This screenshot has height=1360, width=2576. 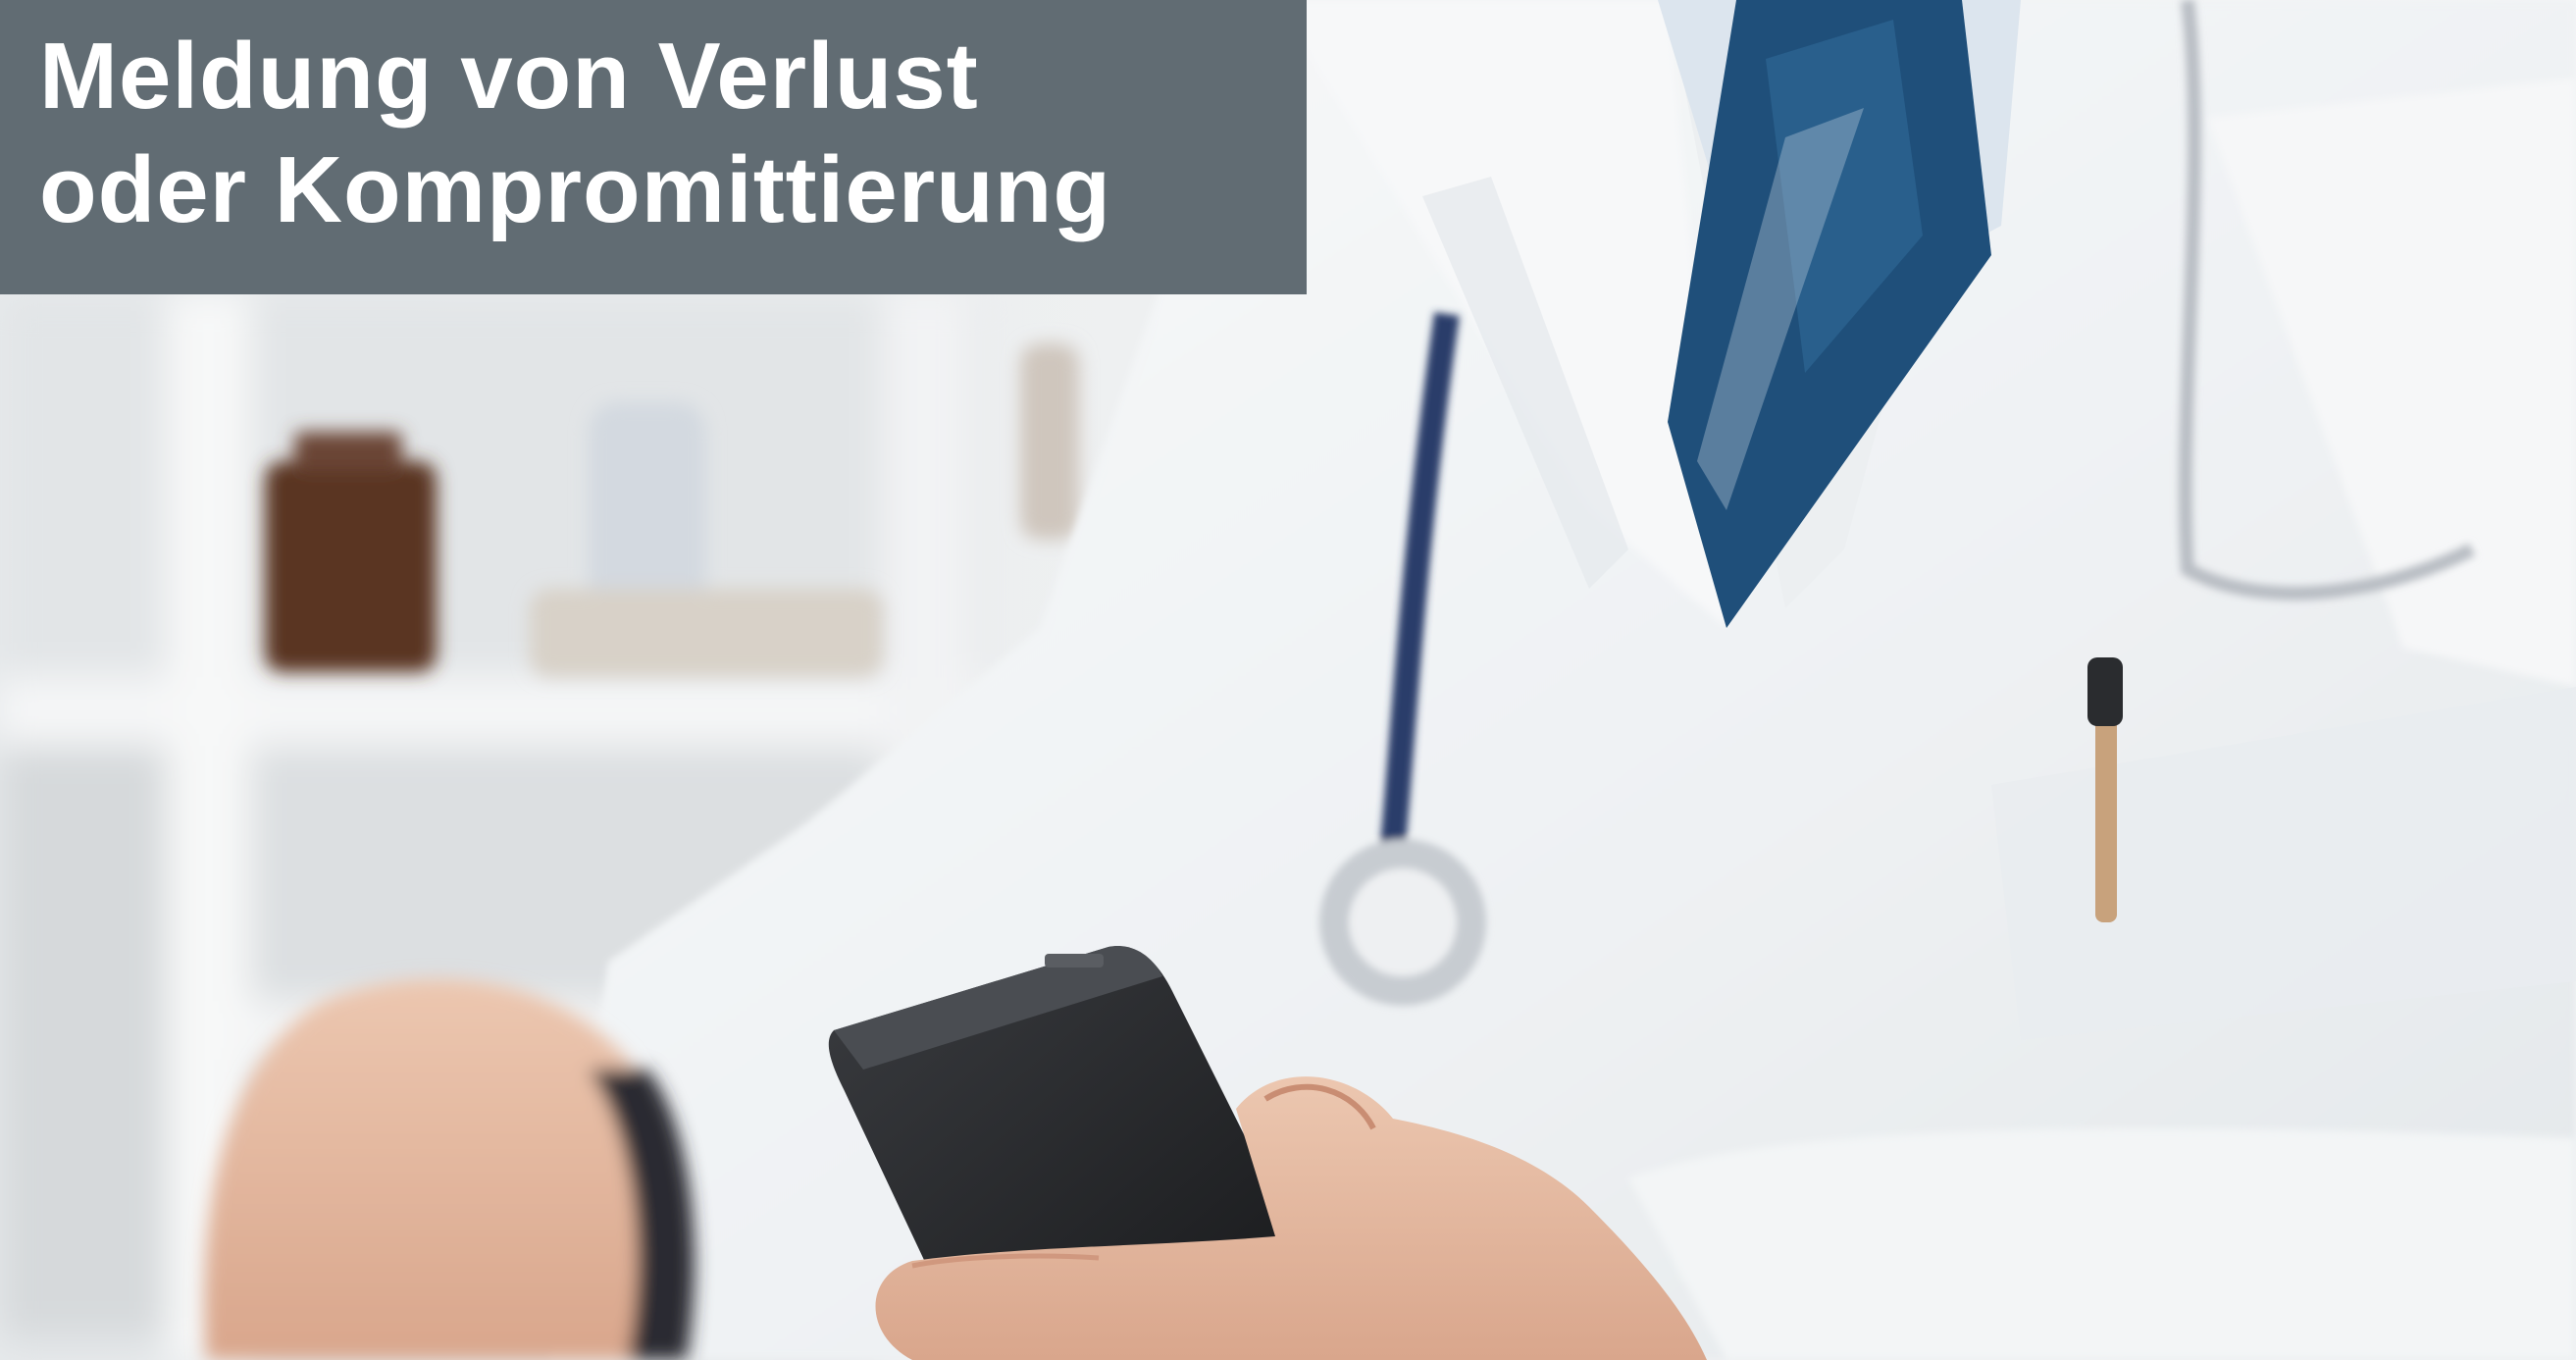 I want to click on coat-sleeve, so click(x=2102, y=1244).